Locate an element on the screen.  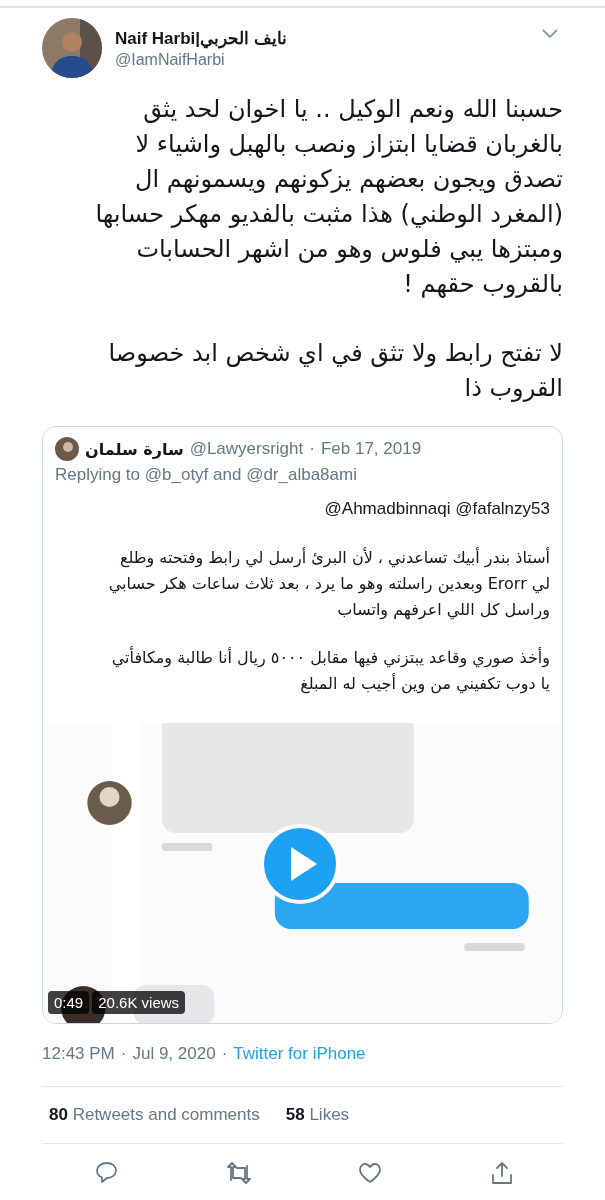
tweet-text: لا تفتح رابط ولا تثق في اي شخص ابد خصوصا القروب ذا is located at coordinates (335, 371).